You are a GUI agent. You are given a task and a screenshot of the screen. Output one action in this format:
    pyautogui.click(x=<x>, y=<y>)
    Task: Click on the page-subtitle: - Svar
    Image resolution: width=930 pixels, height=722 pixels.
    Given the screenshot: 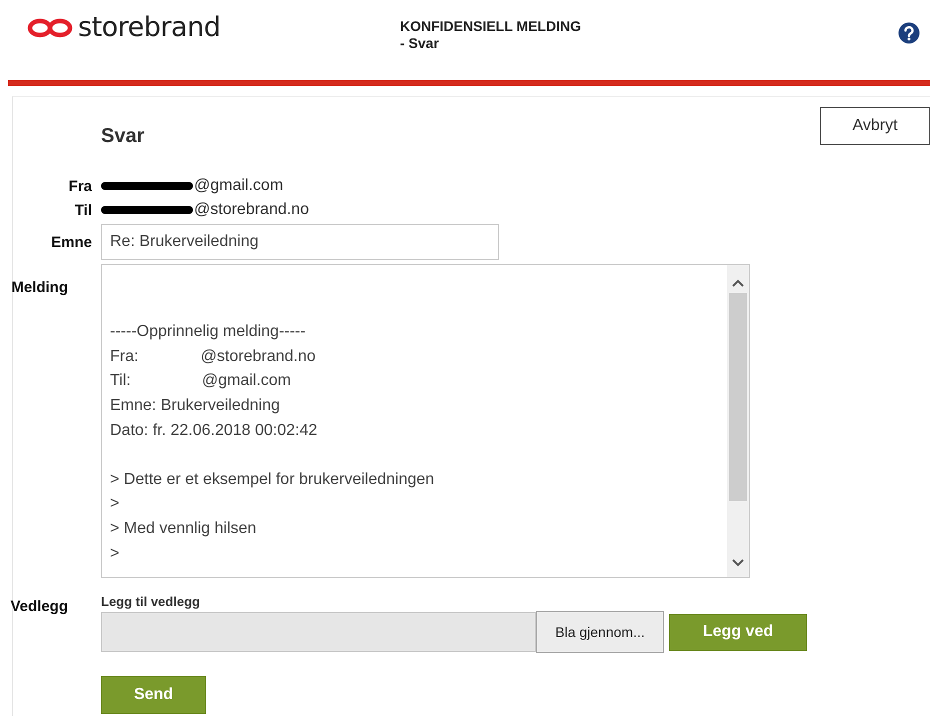 What is the action you would take?
    pyautogui.click(x=420, y=43)
    